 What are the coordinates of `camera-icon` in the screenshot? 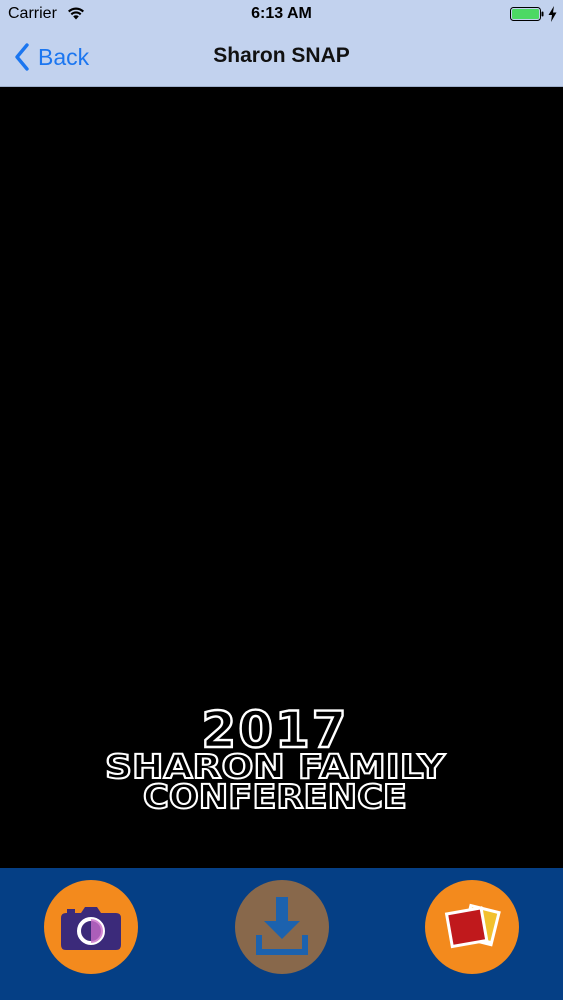 It's located at (91, 927).